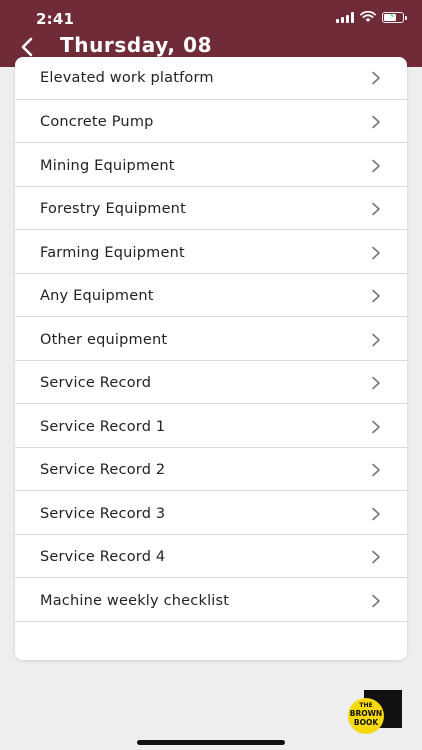  What do you see at coordinates (103, 469) in the screenshot?
I see `list-item-label: Service Record 2` at bounding box center [103, 469].